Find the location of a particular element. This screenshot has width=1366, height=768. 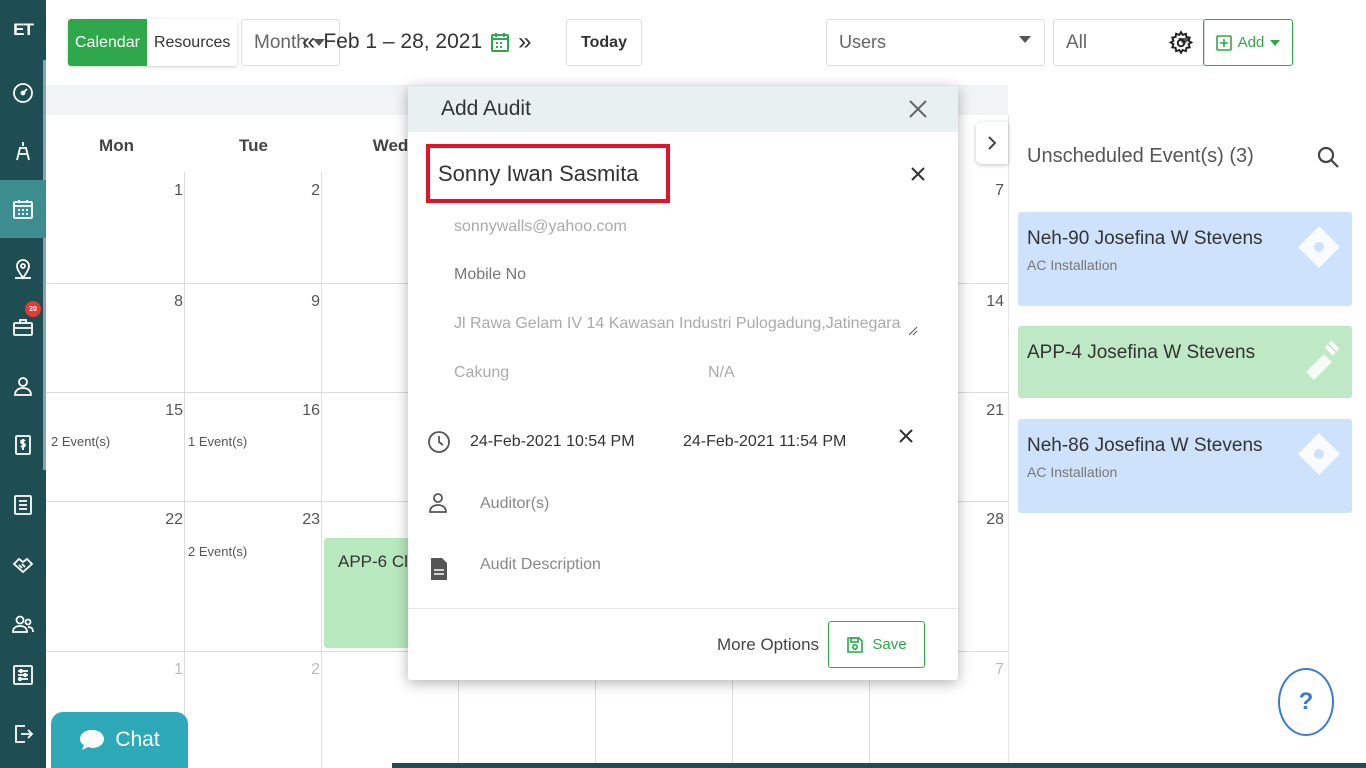

sliders-icon is located at coordinates (23, 675).